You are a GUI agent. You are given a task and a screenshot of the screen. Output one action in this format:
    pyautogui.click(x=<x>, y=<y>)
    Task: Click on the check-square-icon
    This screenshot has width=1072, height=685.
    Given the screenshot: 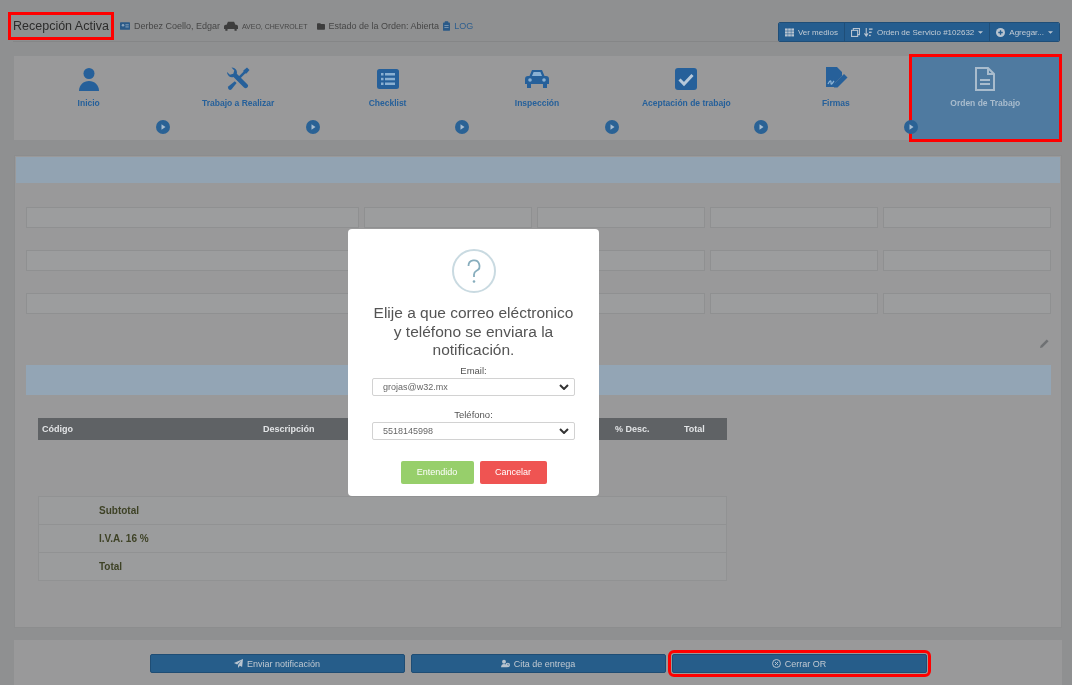 What is the action you would take?
    pyautogui.click(x=686, y=79)
    